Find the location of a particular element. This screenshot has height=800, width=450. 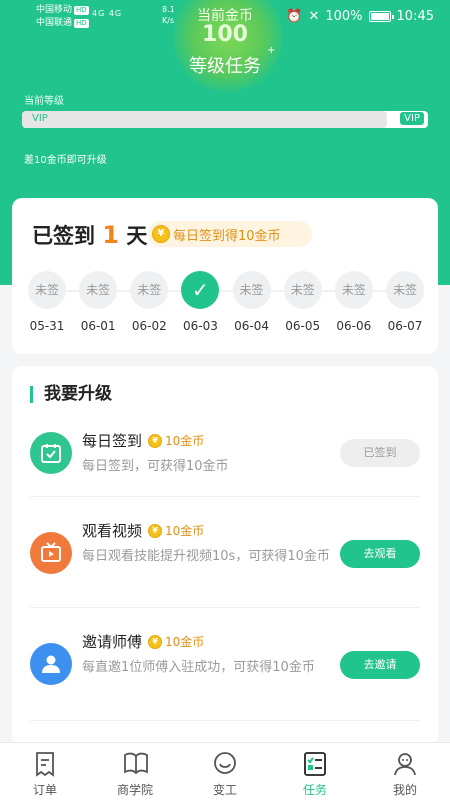

level-progress-fill is located at coordinates (205, 119).